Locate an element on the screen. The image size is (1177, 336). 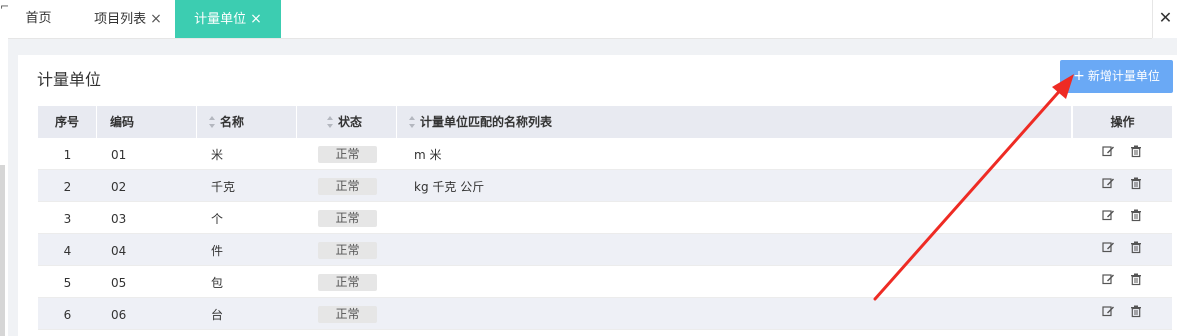
left-gutter: ⌐ is located at coordinates (4, 168).